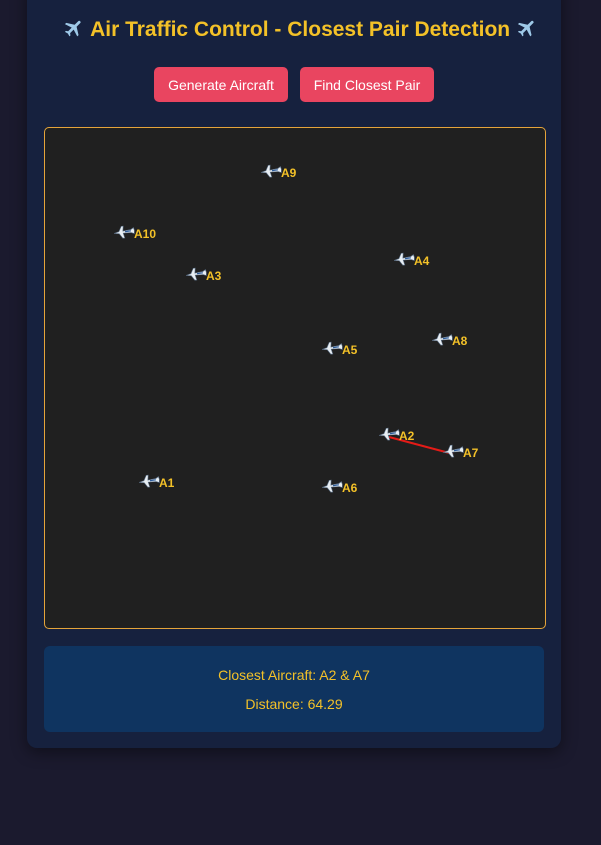  I want to click on closest-pair-layer, so click(421, 445).